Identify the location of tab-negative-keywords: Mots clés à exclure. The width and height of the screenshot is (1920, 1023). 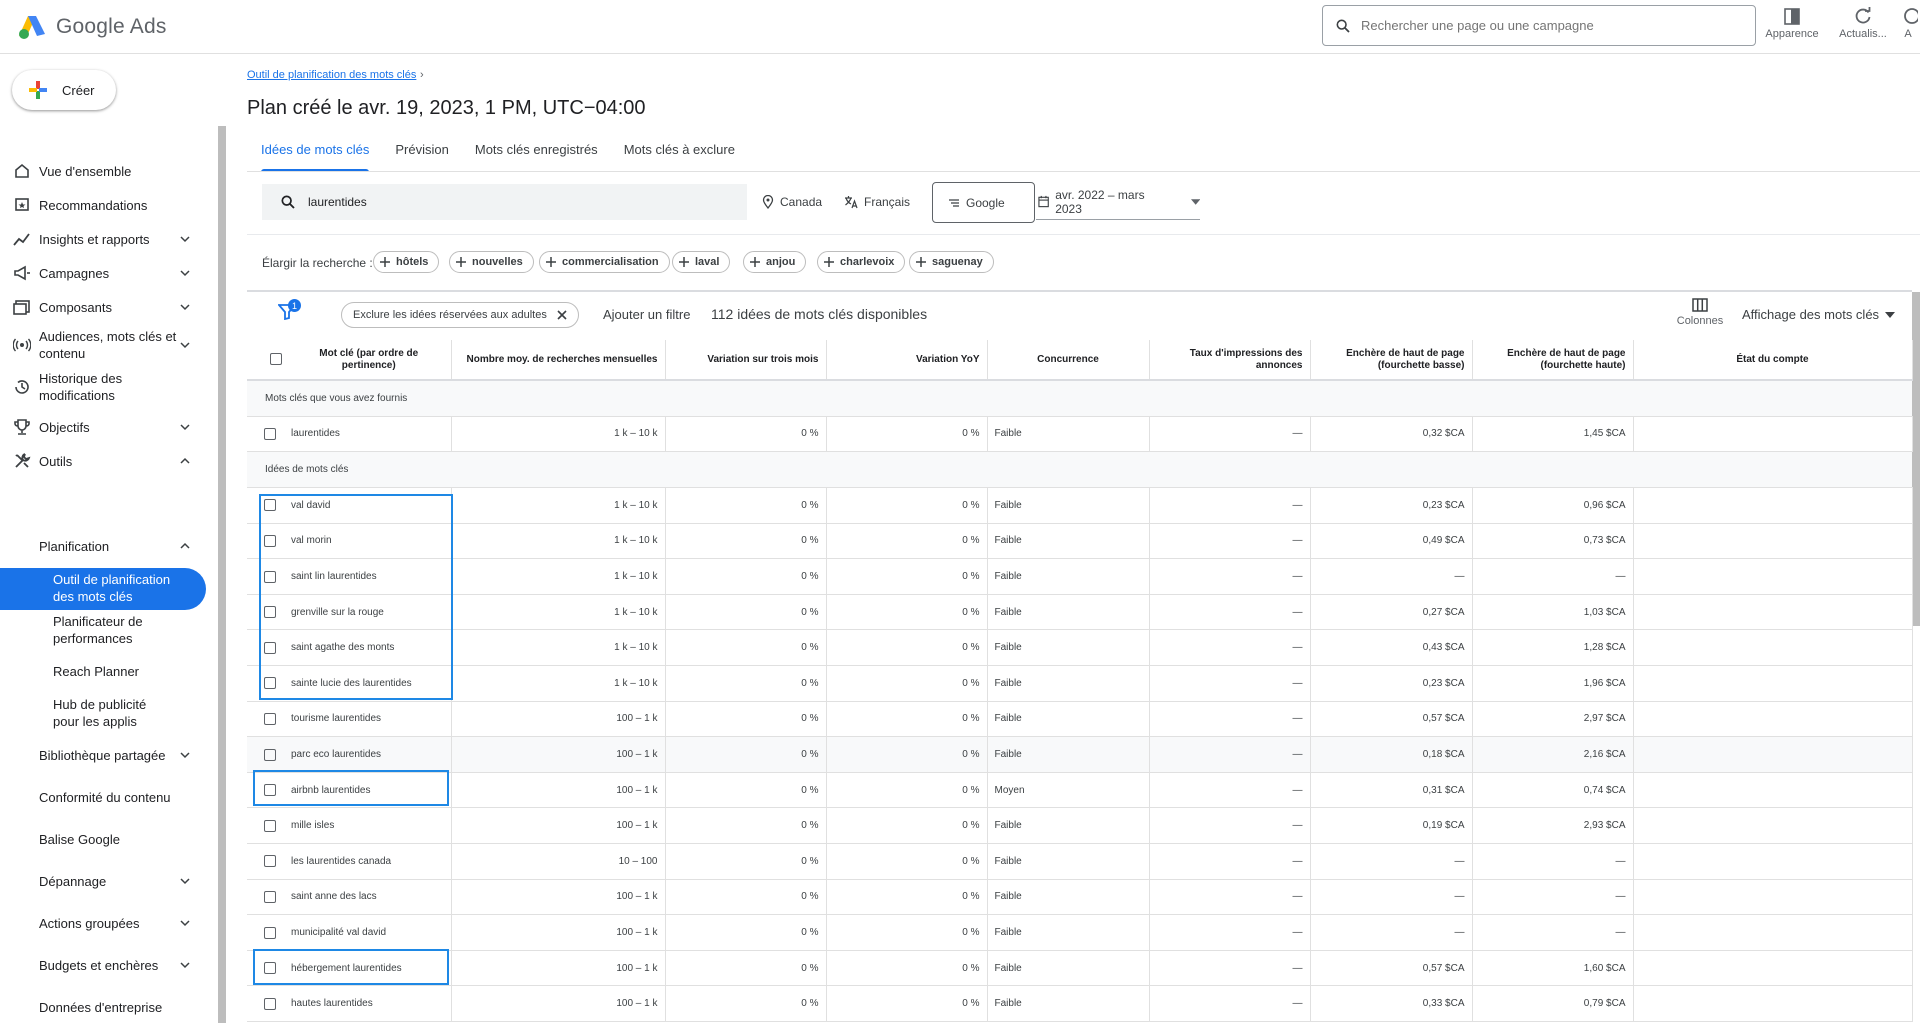
(679, 153).